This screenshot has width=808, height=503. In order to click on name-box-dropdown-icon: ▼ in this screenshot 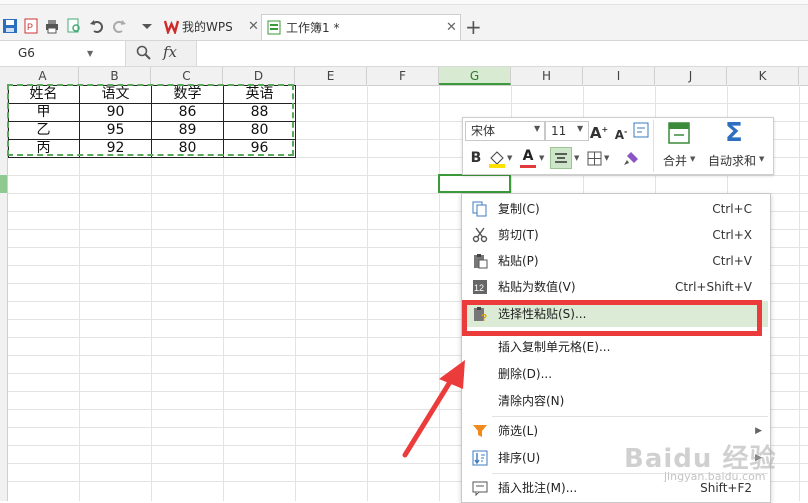, I will do `click(90, 53)`.